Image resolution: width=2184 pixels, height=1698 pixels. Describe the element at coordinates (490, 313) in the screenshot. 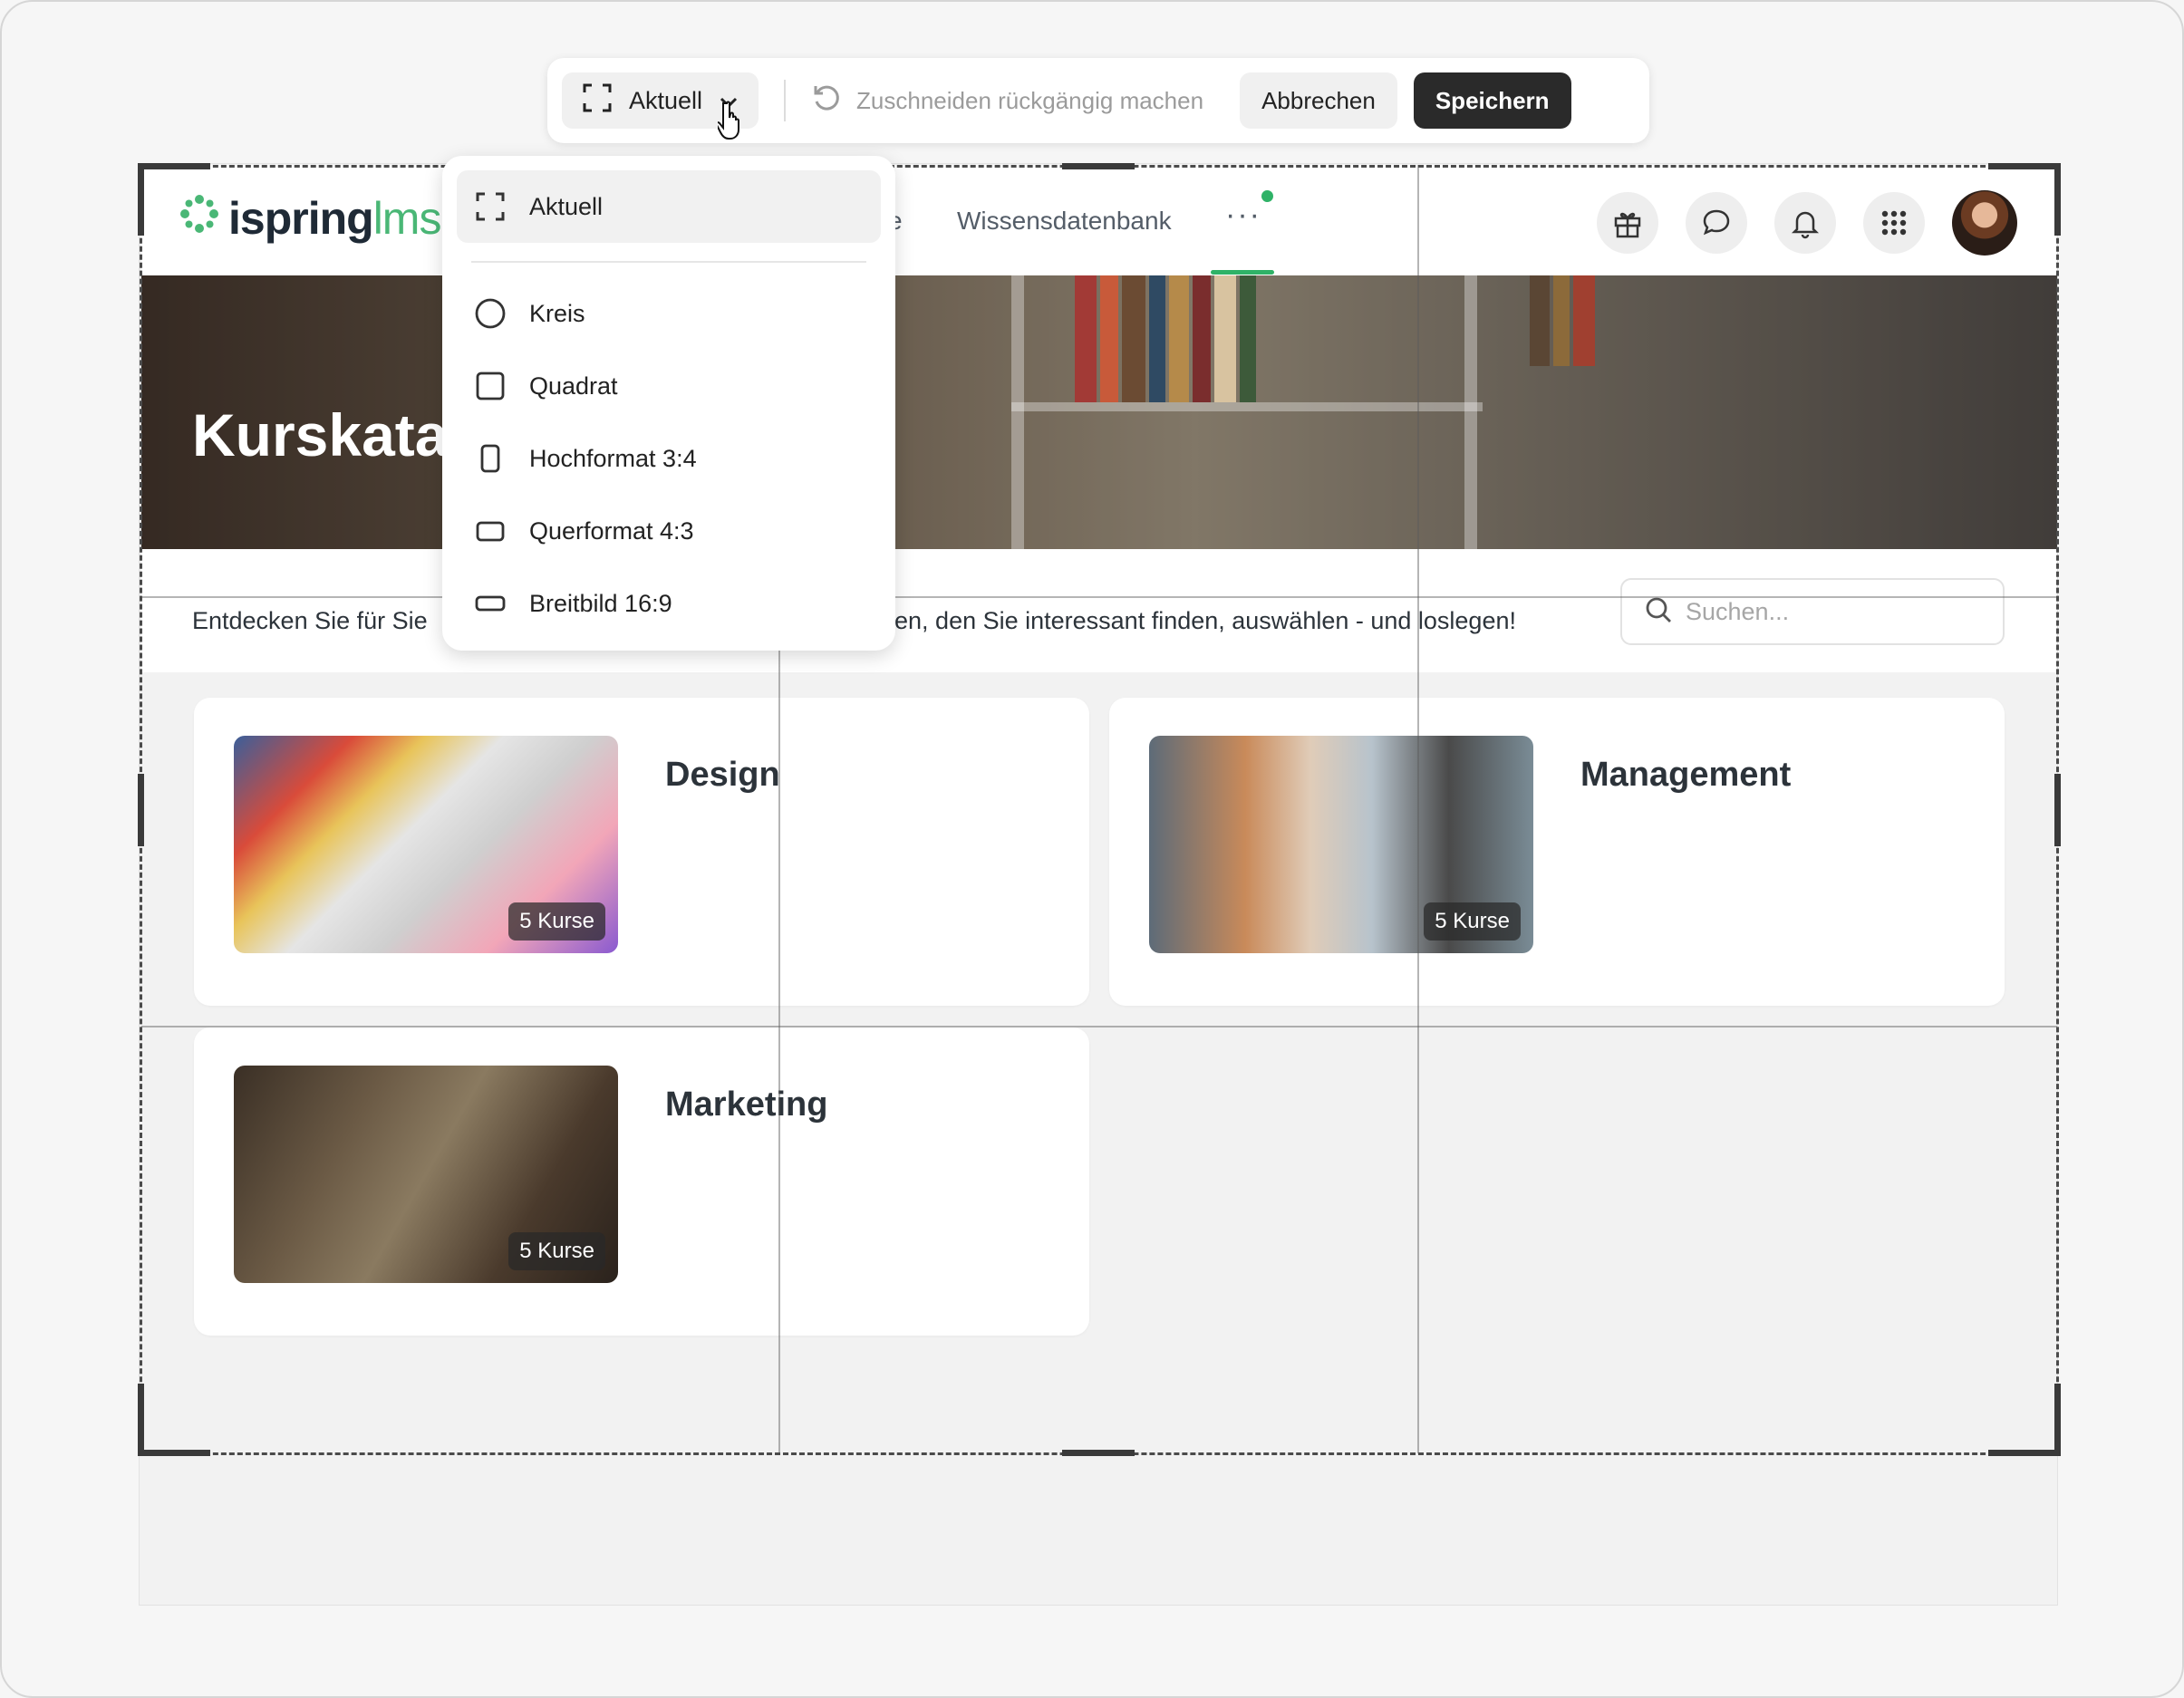

I see `circle-icon` at that location.